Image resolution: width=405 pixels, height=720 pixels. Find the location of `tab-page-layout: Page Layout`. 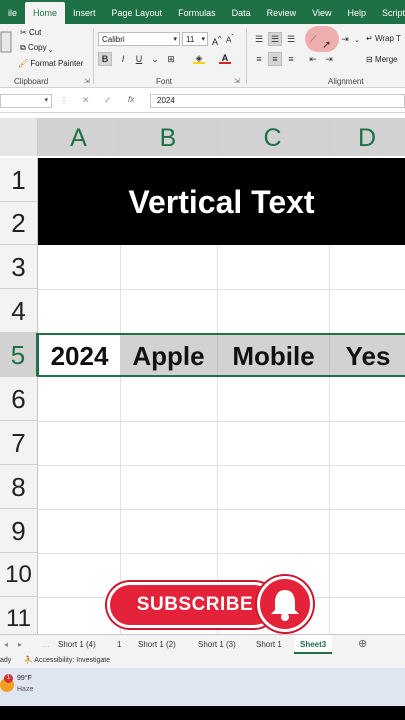

tab-page-layout: Page Layout is located at coordinates (137, 12).